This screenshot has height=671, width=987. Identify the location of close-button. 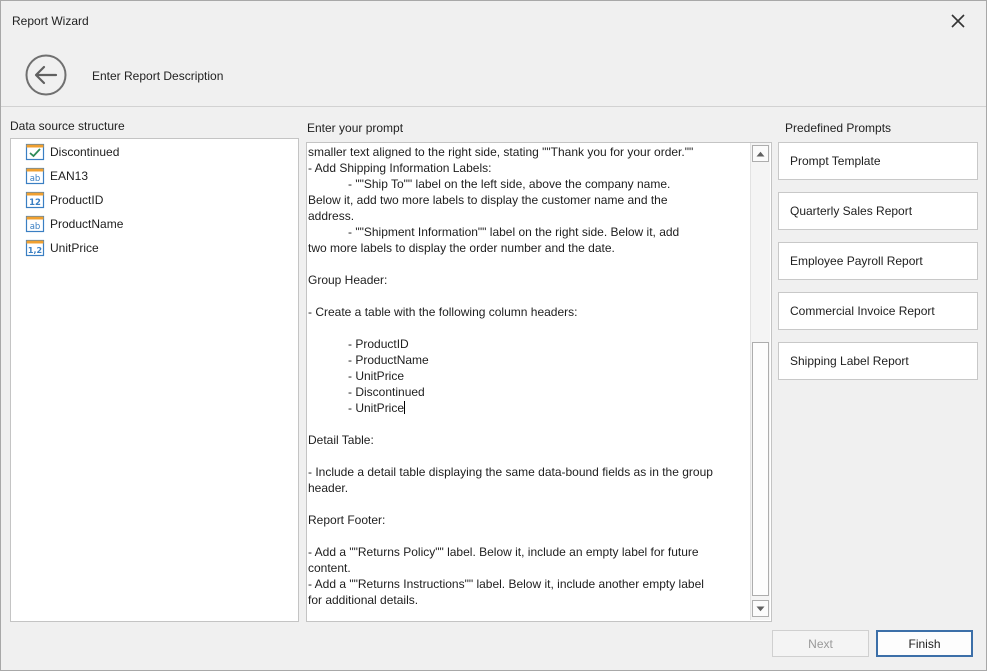
(958, 21).